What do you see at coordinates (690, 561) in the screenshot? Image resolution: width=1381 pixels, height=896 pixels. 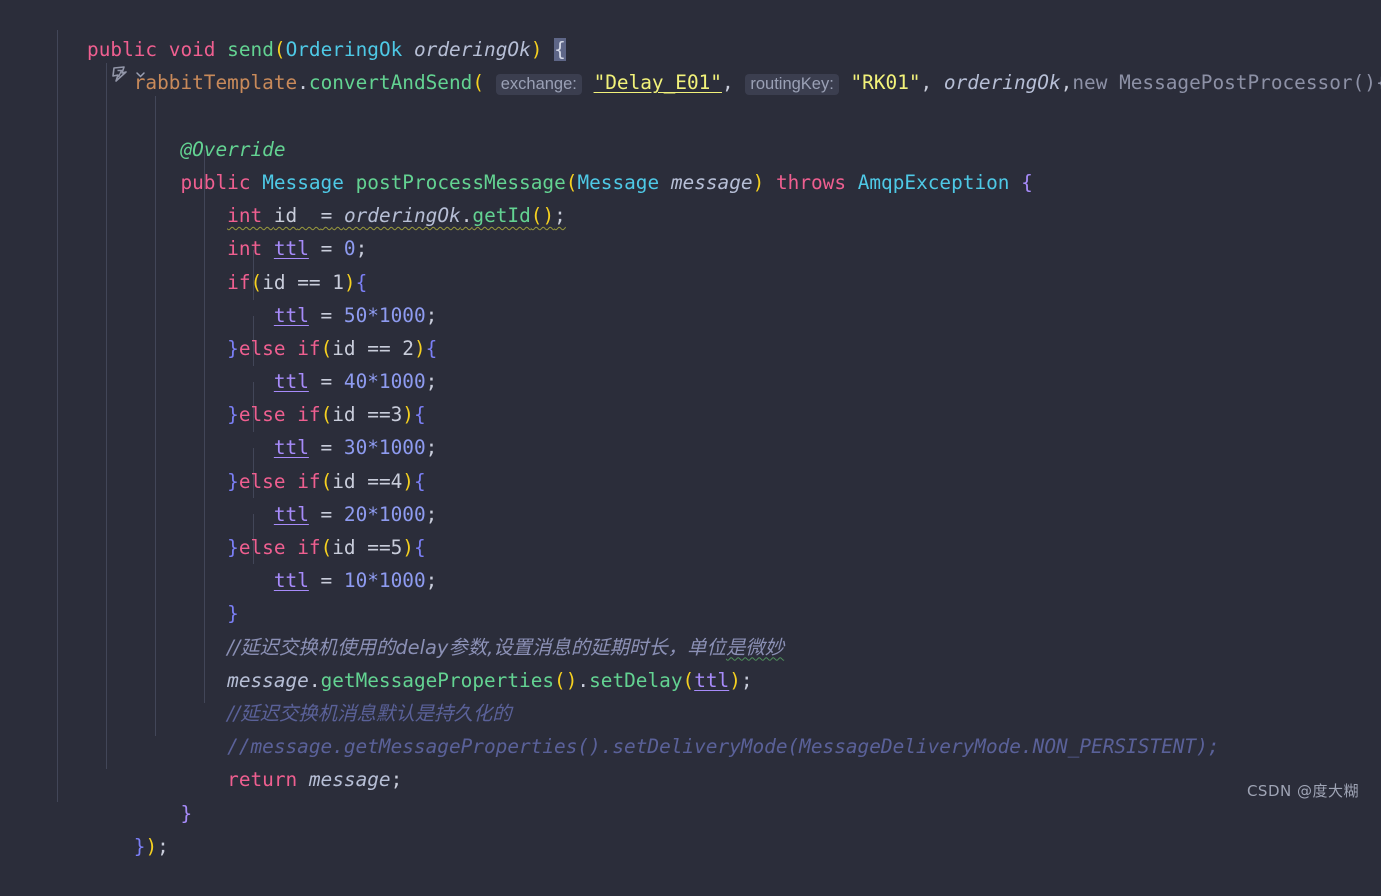 I see `code-line-17: ttl = 10*1000;` at bounding box center [690, 561].